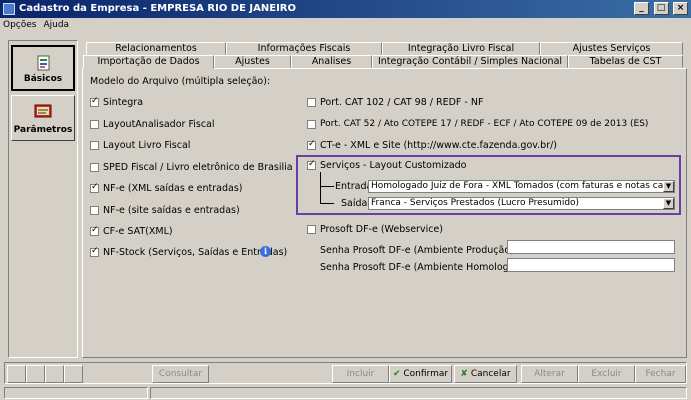 This screenshot has height=400, width=691. What do you see at coordinates (393, 165) in the screenshot?
I see `checkbox-servicos-layout-label: Serviços - Layout Customizado` at bounding box center [393, 165].